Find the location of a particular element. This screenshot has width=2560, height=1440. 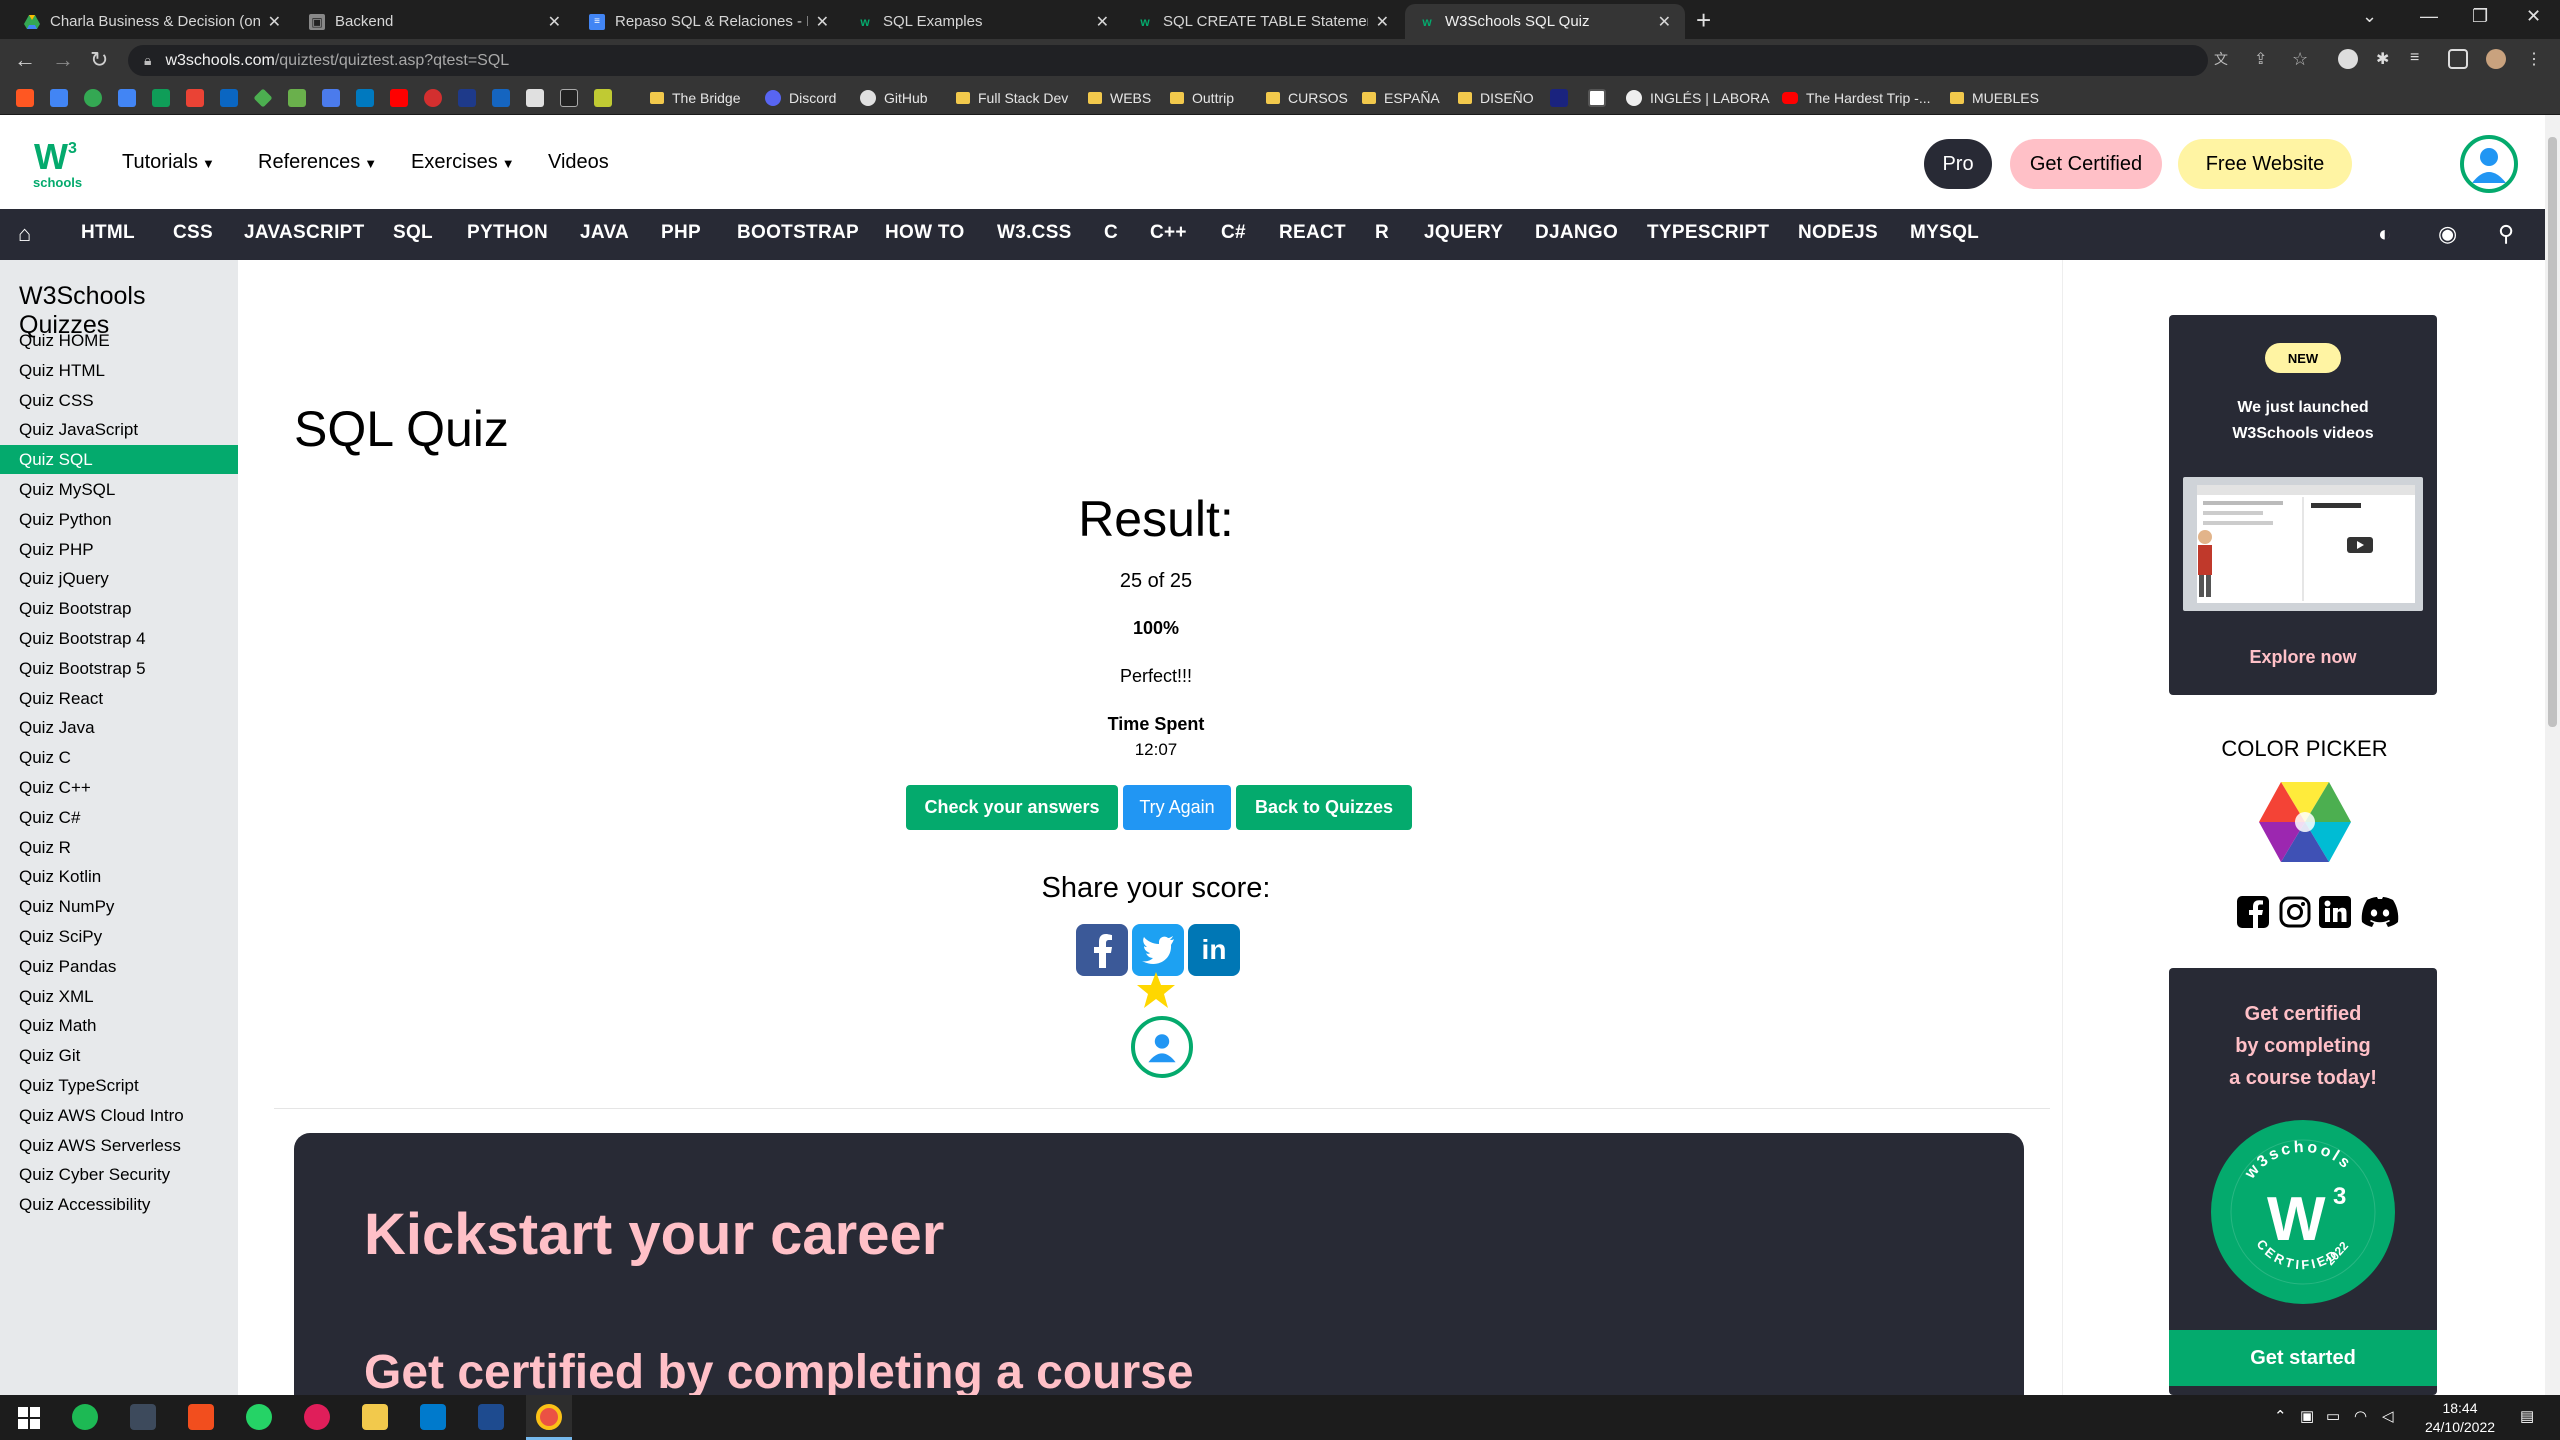

tutorials-menu: Tutorials ▼ is located at coordinates (168, 162).